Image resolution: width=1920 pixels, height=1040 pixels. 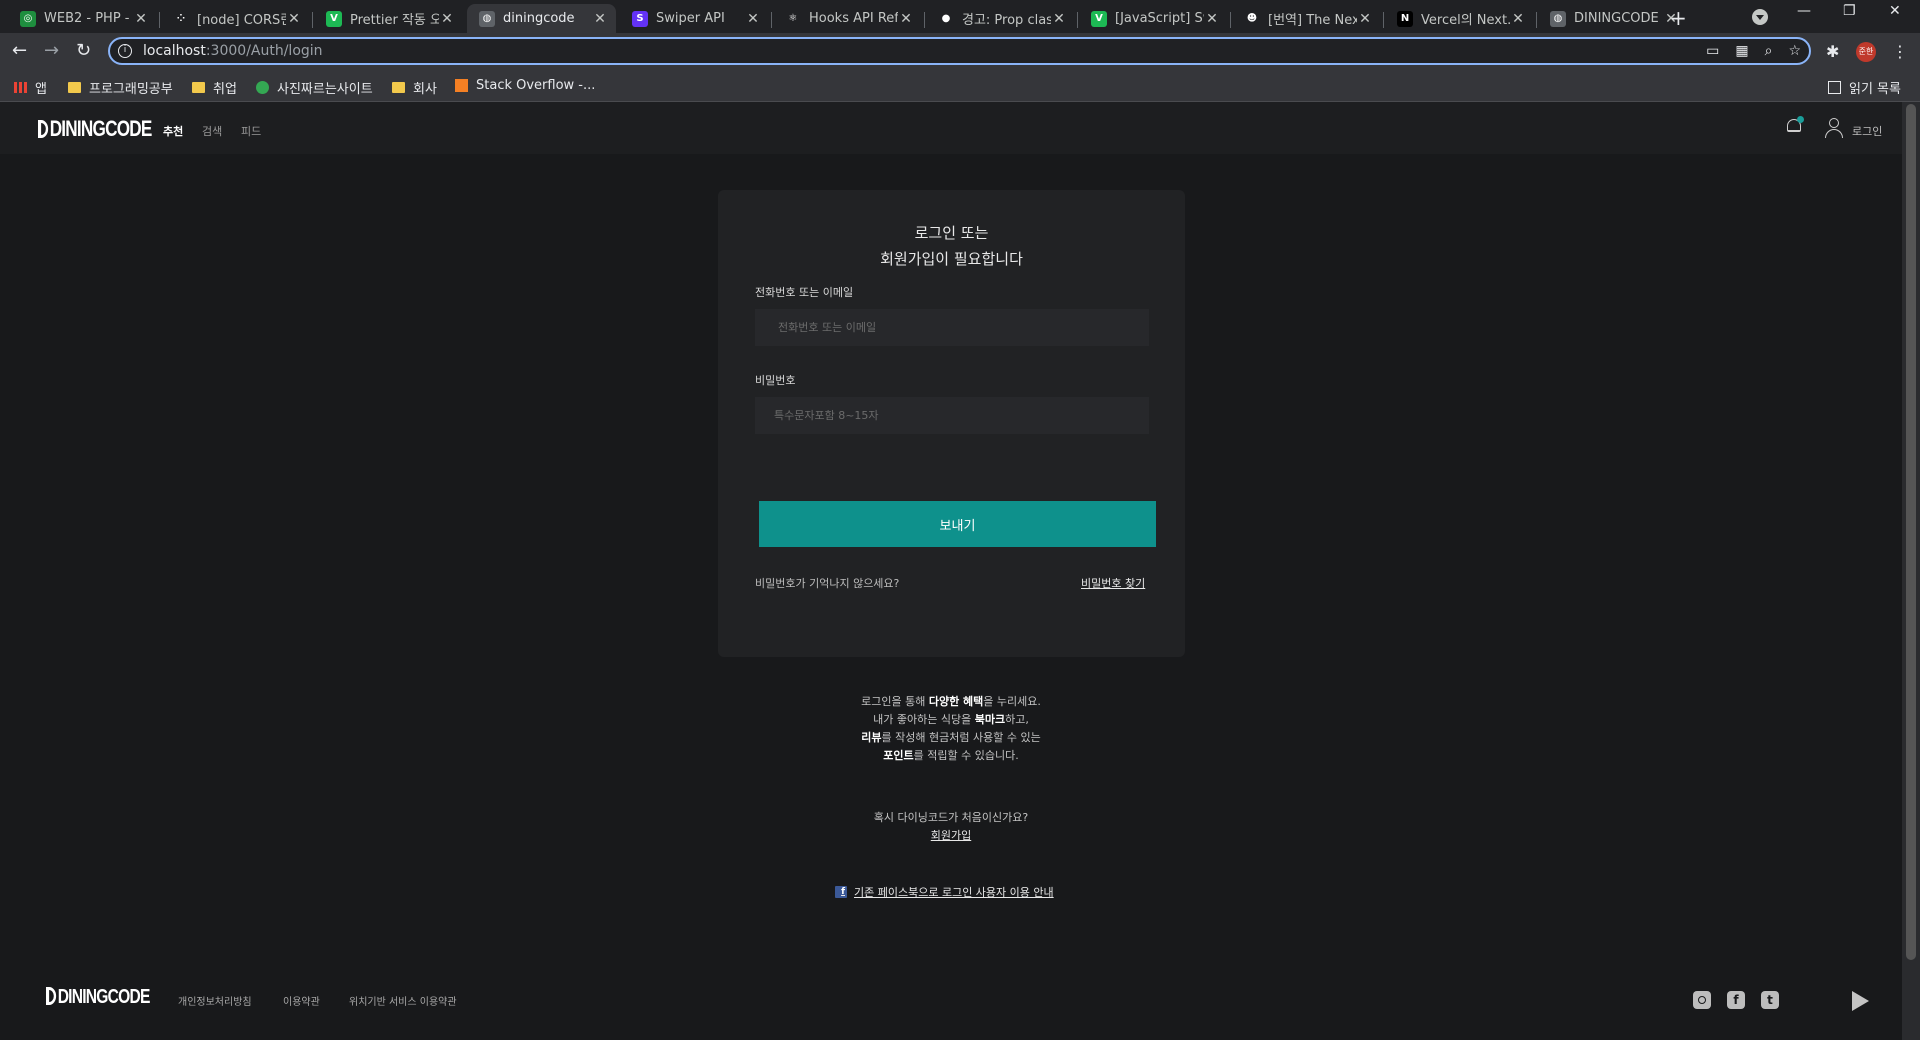 I want to click on bookmark-item: 취업, so click(x=214, y=87).